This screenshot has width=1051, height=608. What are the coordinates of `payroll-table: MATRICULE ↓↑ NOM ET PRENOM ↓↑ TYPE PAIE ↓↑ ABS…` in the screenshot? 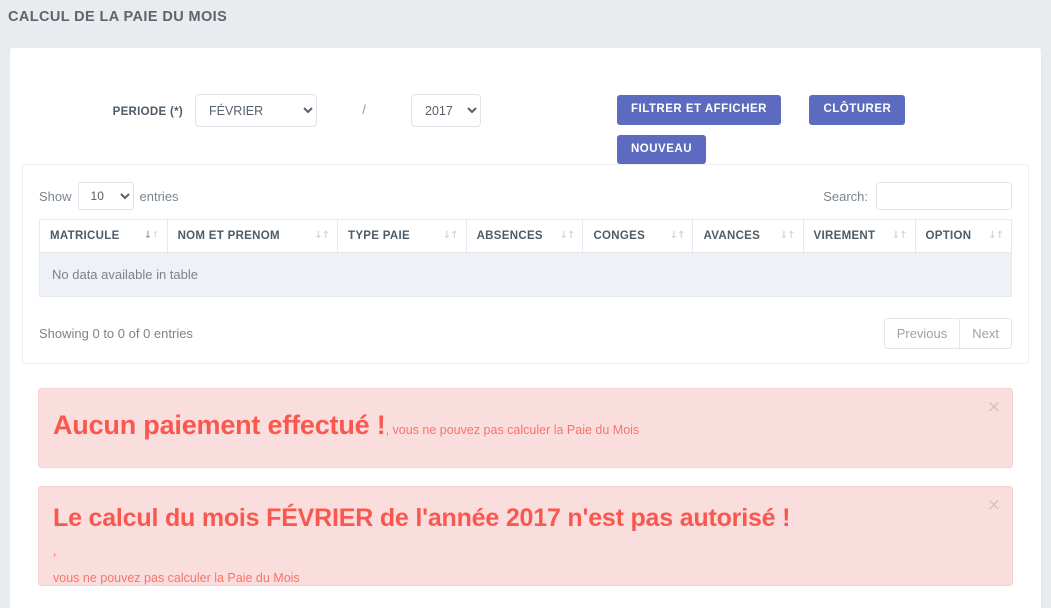 It's located at (526, 258).